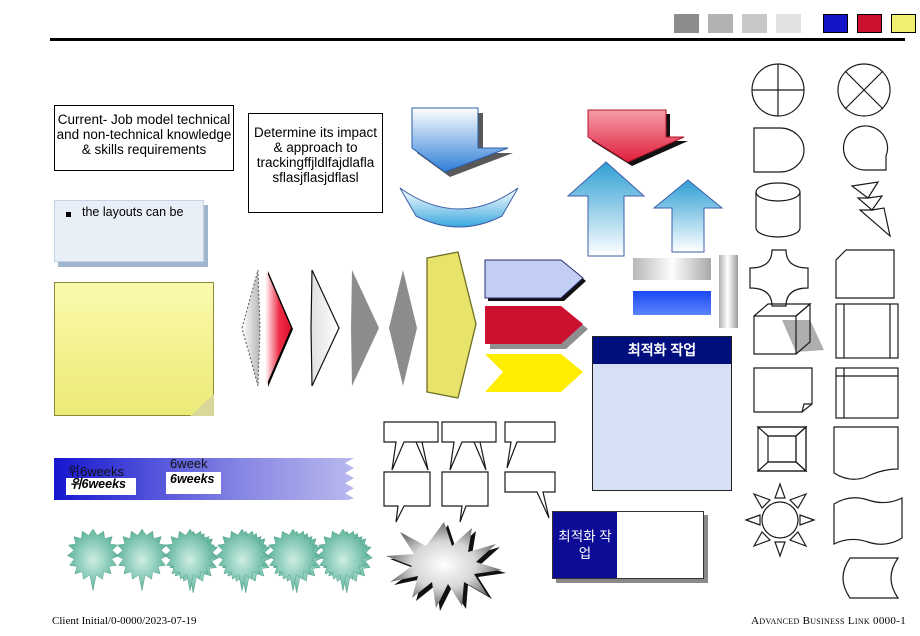 The image size is (920, 636). Describe the element at coordinates (780, 520) in the screenshot. I see `sun-burst-icon` at that location.